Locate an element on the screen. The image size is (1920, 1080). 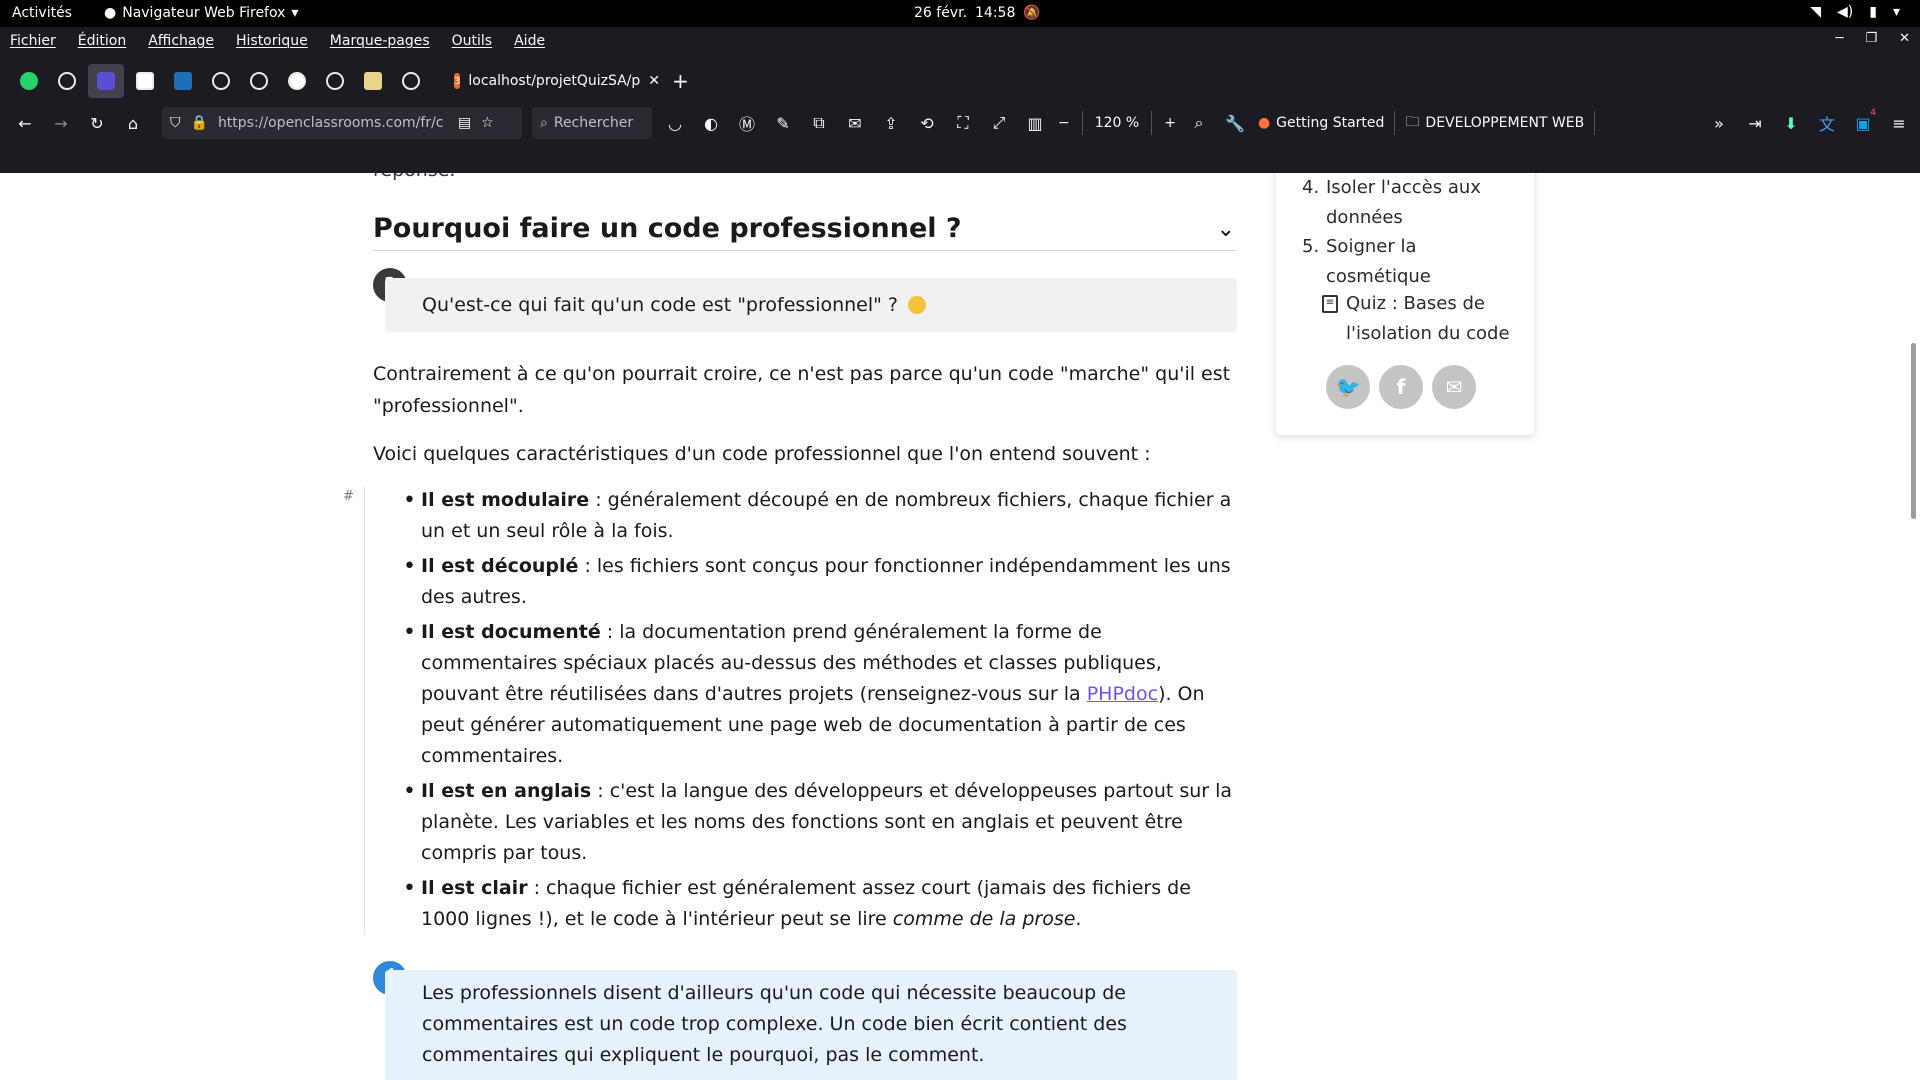
minimize-icon: ─ is located at coordinates (1840, 38).